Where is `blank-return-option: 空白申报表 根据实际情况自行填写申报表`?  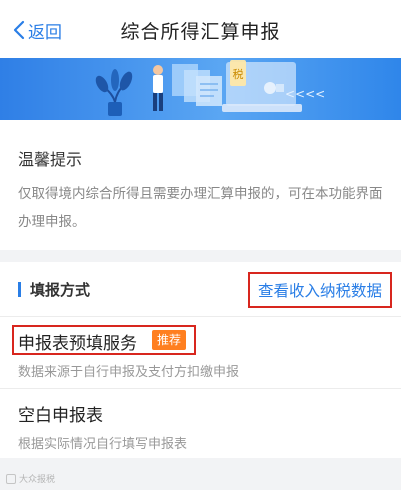
blank-return-option: 空白申报表 根据实际情况自行填写申报表 is located at coordinates (200, 424).